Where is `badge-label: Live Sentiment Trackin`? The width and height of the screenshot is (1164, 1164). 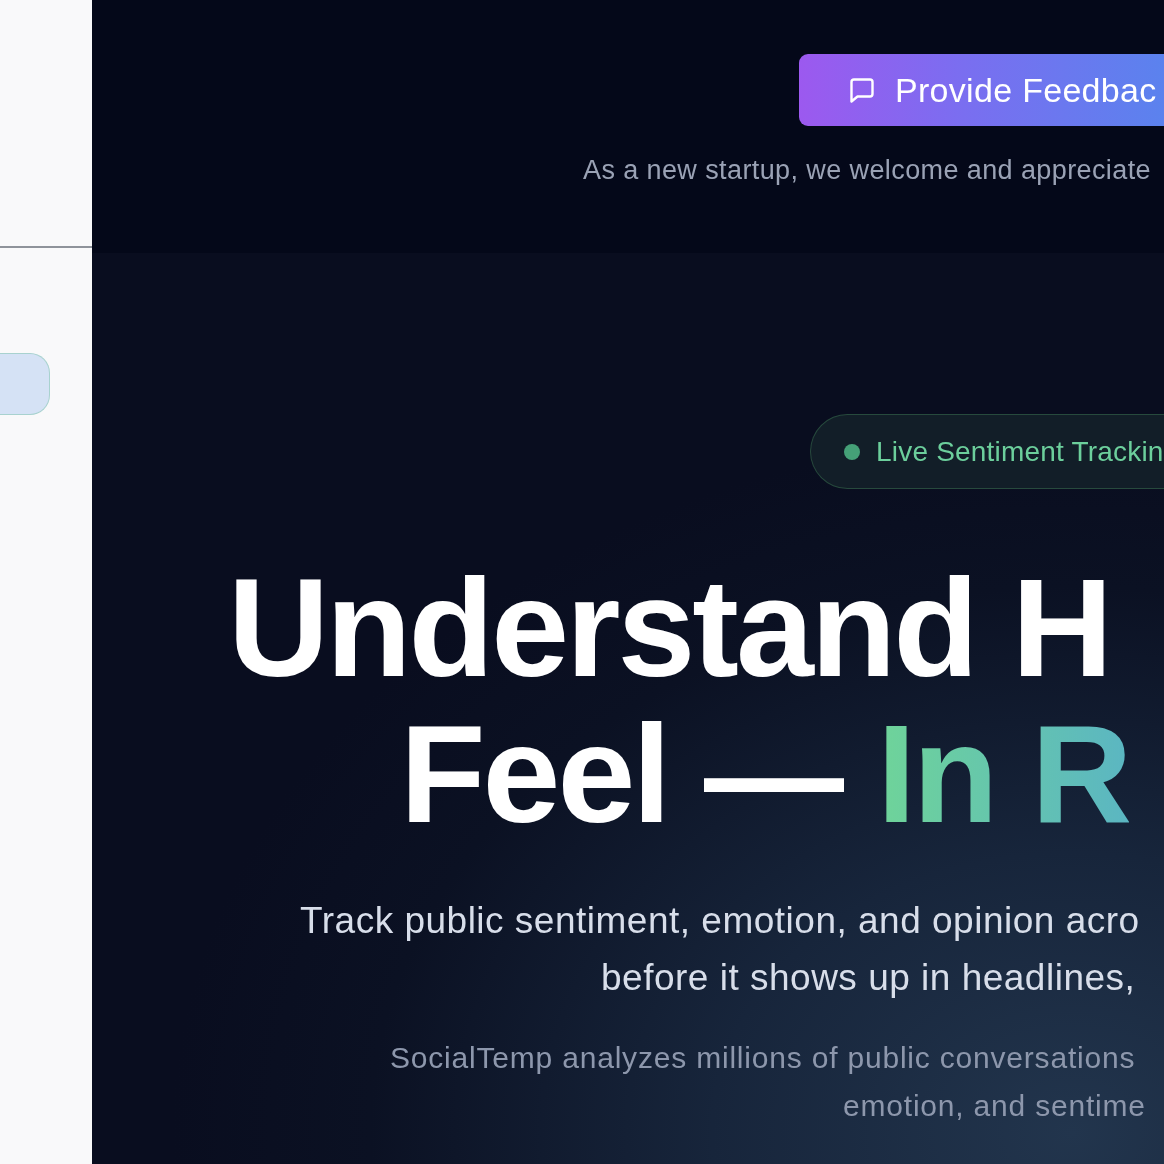 badge-label: Live Sentiment Trackin is located at coordinates (1020, 451).